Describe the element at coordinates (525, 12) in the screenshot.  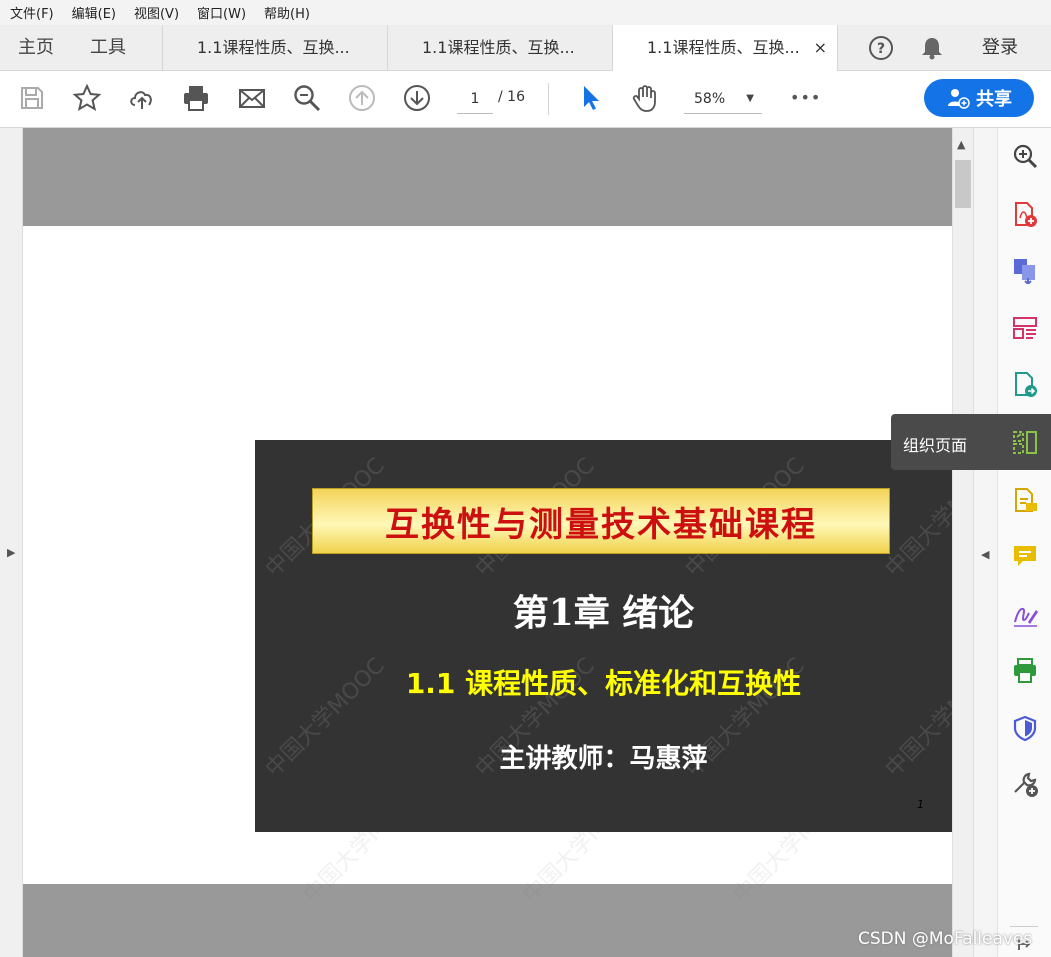
I see `menu-bar: 文件(F) 编辑(E) 视图(V) 窗口(W) 帮助(H)` at that location.